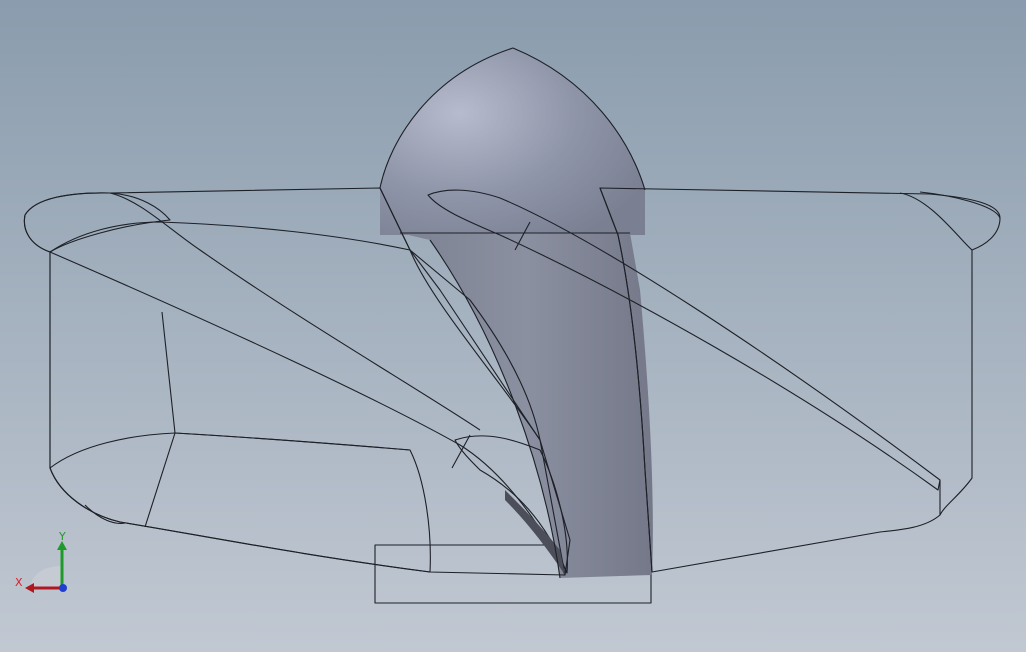 This screenshot has height=652, width=1026. Describe the element at coordinates (240, 502) in the screenshot. I see `lower-left-blade` at that location.